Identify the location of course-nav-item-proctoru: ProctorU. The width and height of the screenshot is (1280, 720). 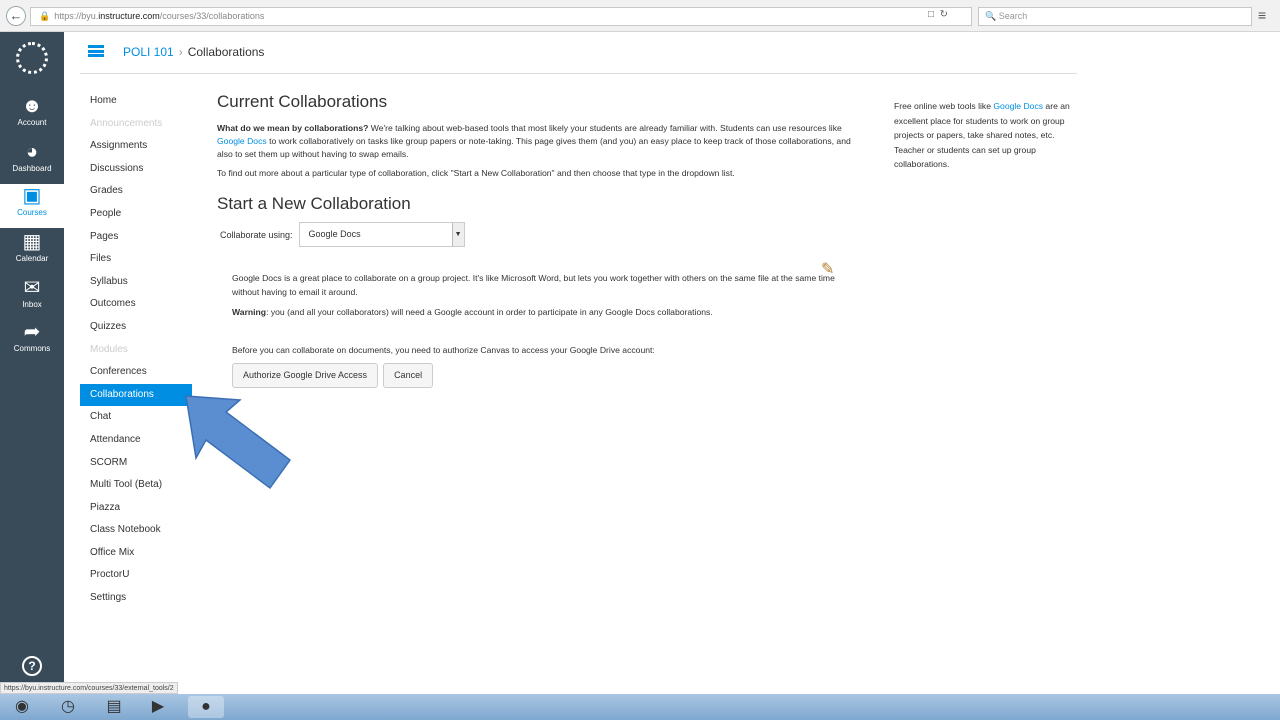
(136, 575).